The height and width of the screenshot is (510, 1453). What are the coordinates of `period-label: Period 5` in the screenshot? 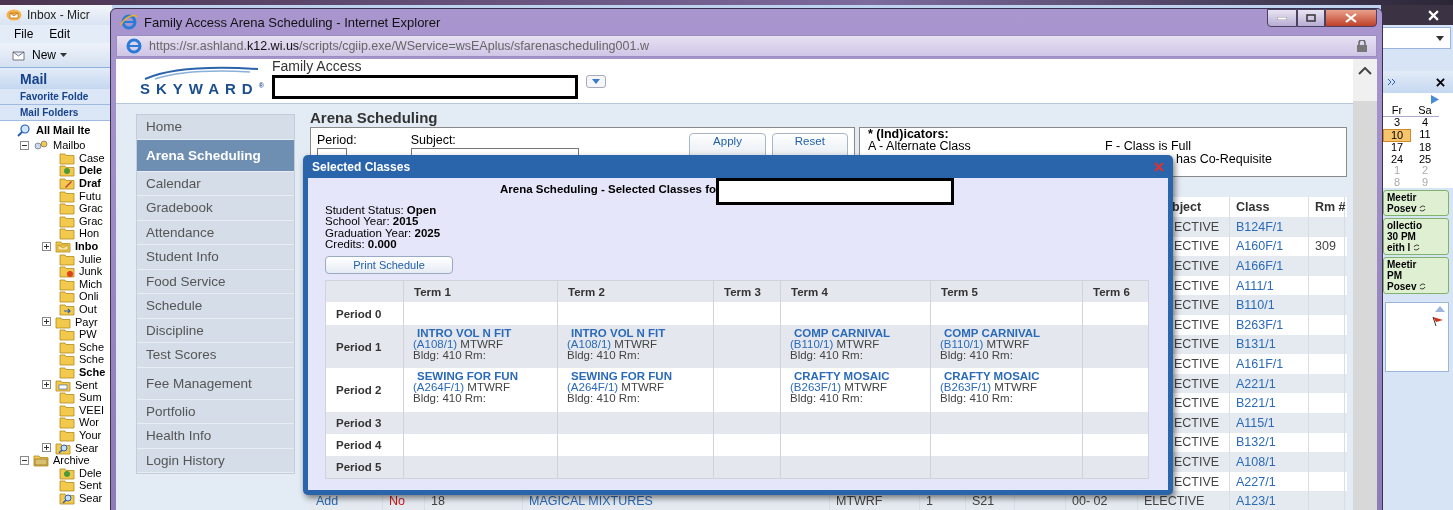 It's located at (365, 467).